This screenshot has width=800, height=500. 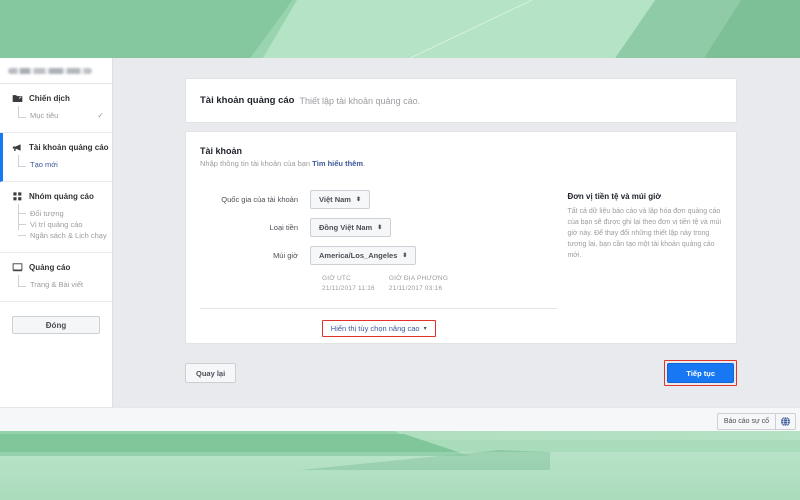 What do you see at coordinates (50, 70) in the screenshot?
I see `account-name-redacted` at bounding box center [50, 70].